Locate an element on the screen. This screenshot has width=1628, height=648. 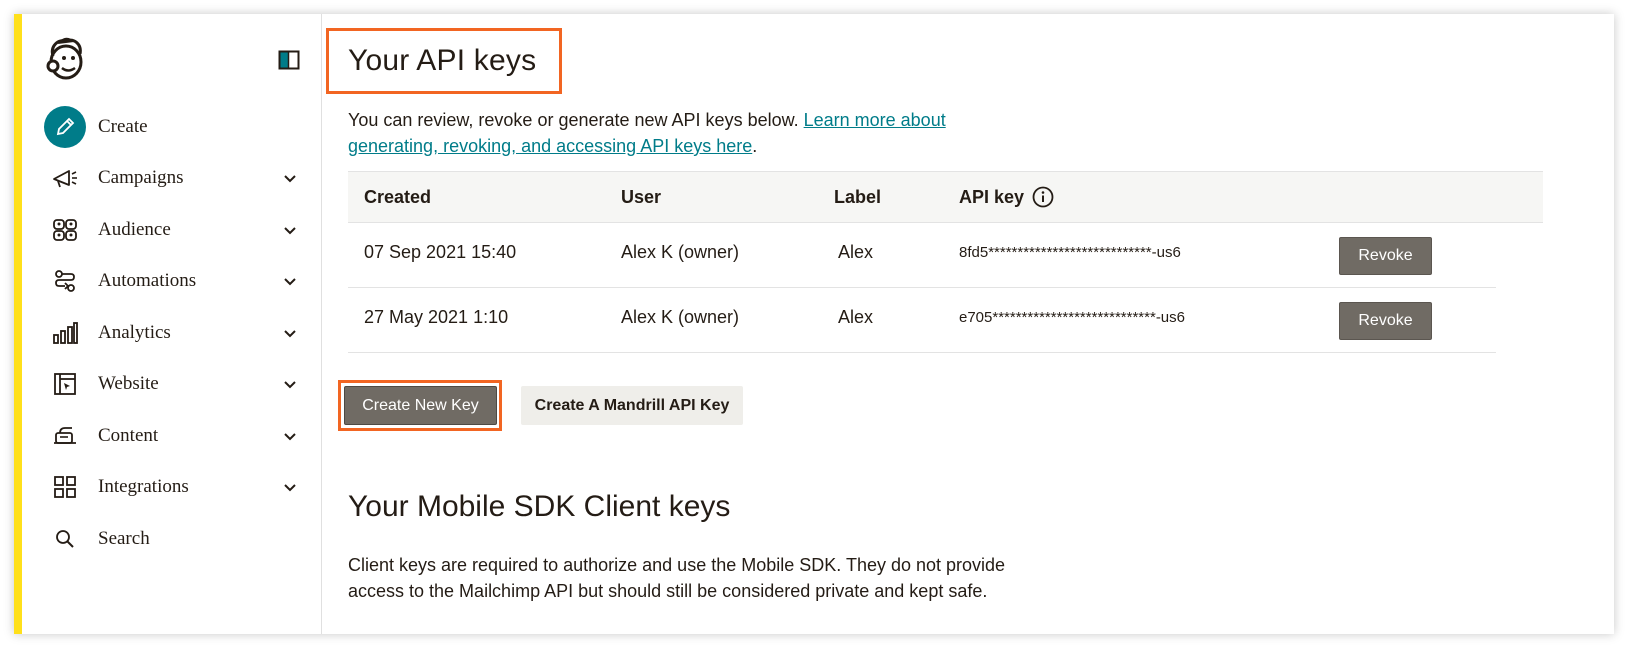
pencil-icon is located at coordinates (65, 127).